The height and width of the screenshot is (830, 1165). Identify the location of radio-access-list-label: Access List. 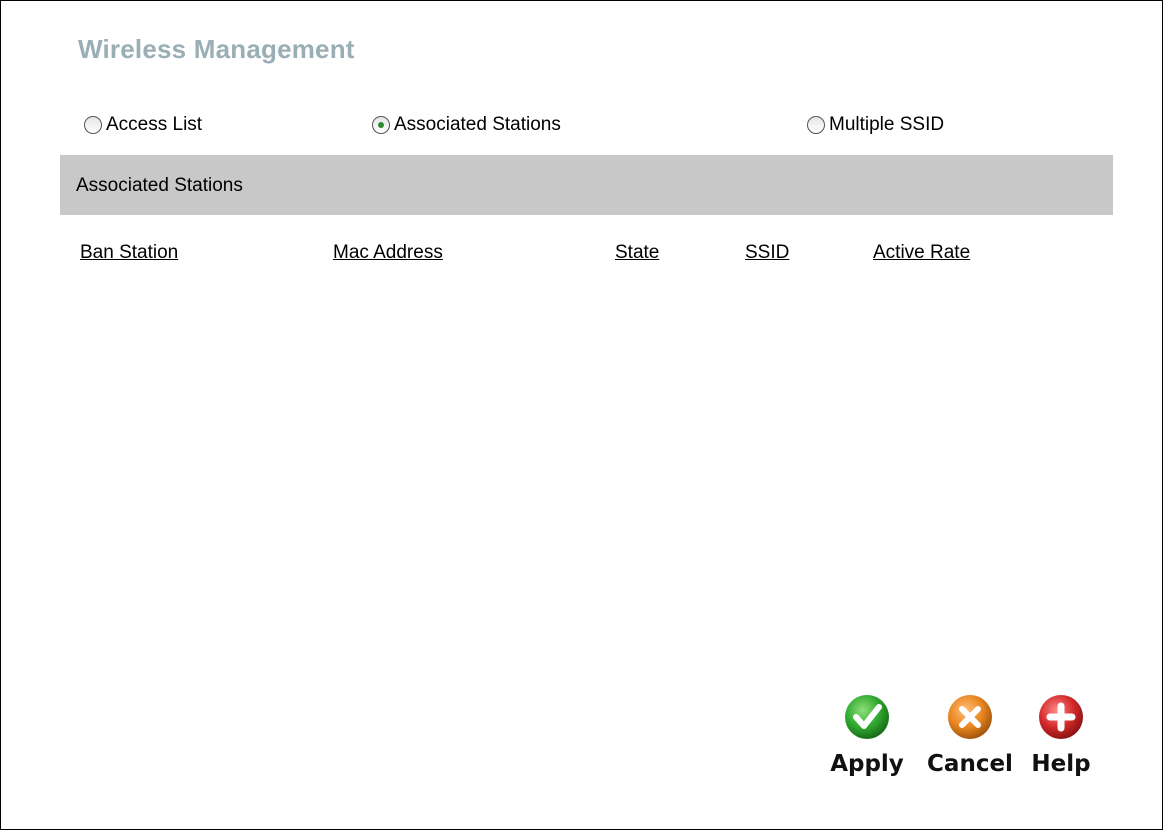
(154, 124).